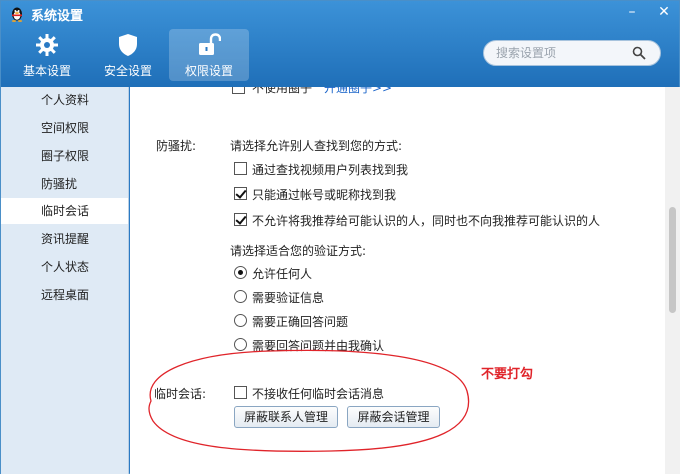  Describe the element at coordinates (672, 260) in the screenshot. I see `scrollbar-thumb` at that location.